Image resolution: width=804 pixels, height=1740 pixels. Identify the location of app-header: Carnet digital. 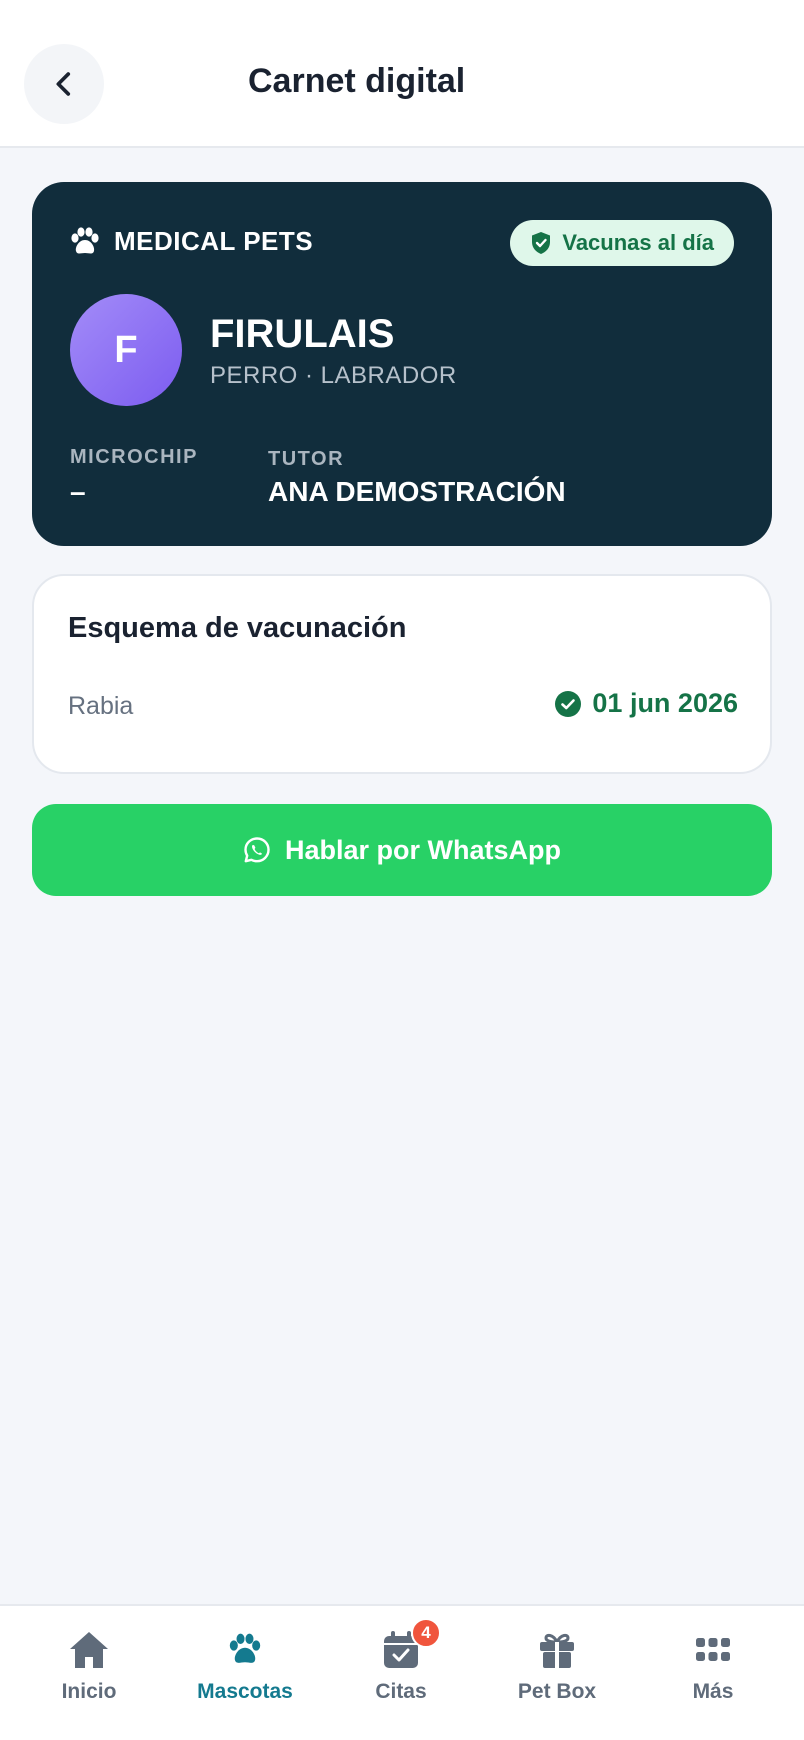
(402, 74).